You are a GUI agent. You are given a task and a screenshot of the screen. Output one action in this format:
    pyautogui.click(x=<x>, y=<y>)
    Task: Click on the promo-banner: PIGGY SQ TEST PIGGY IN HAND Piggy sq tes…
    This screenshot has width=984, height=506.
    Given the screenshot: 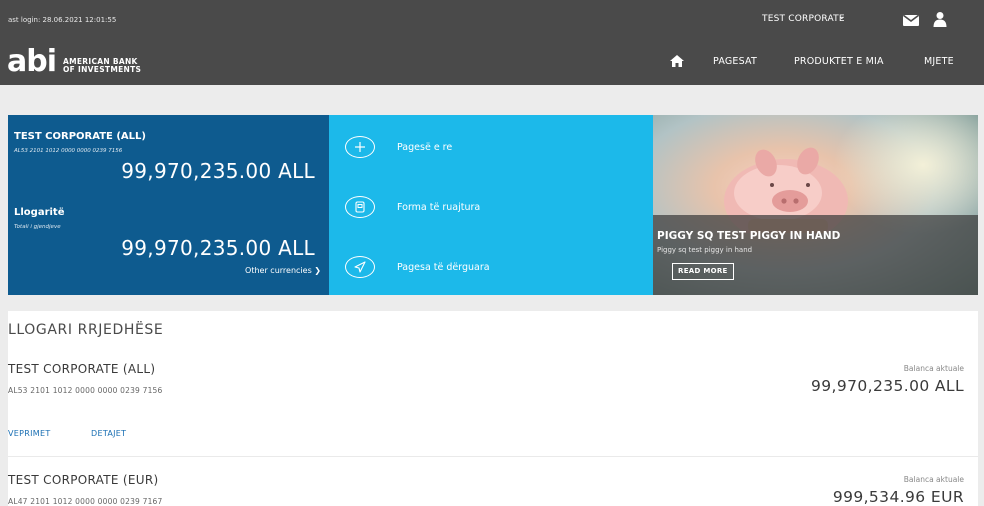 What is the action you would take?
    pyautogui.click(x=815, y=205)
    